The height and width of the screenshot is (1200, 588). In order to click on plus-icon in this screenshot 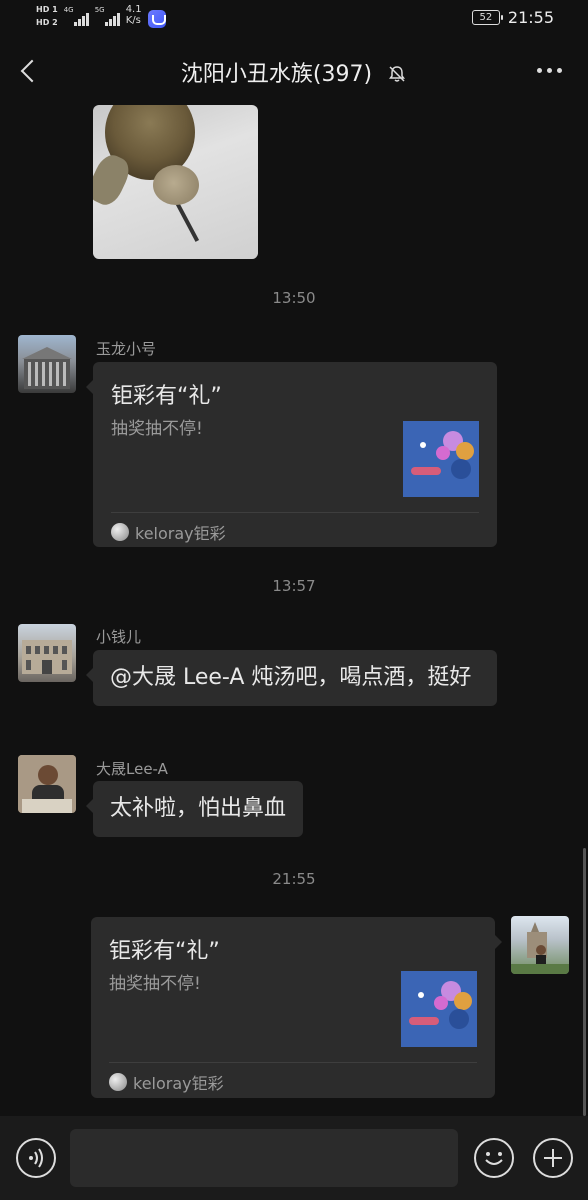, I will do `click(553, 1158)`.